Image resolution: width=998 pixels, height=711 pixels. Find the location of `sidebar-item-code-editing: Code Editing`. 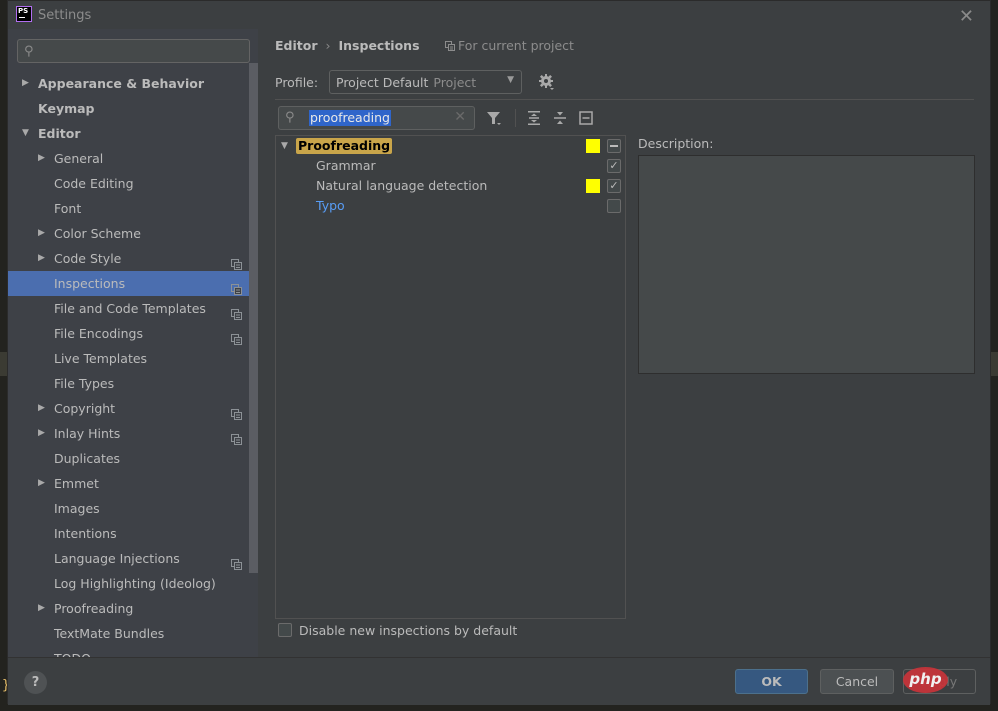

sidebar-item-code-editing: Code Editing is located at coordinates (133, 183).